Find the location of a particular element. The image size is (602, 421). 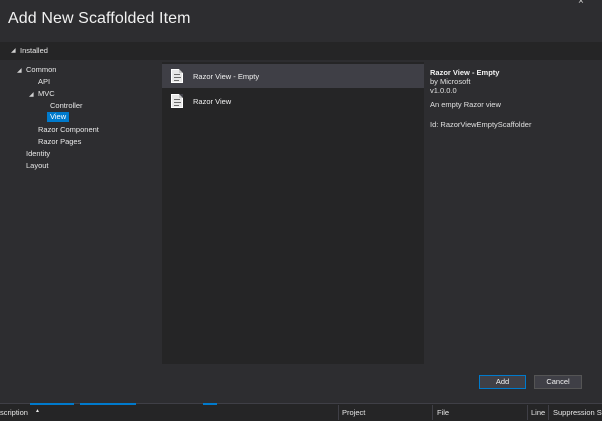

installed-header: ◢ Installed is located at coordinates (301, 51).